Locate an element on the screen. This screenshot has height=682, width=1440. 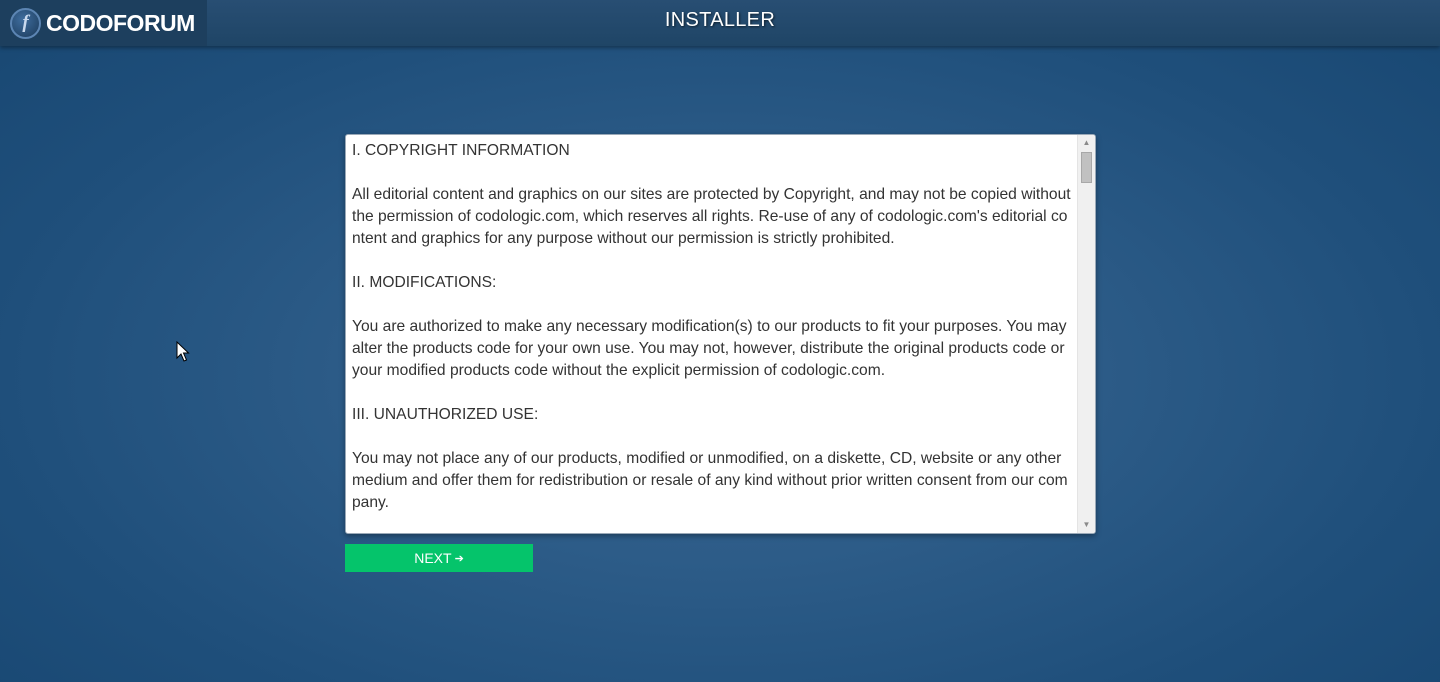
top-bar: f CODOFORUM INSTALLER is located at coordinates (720, 23).